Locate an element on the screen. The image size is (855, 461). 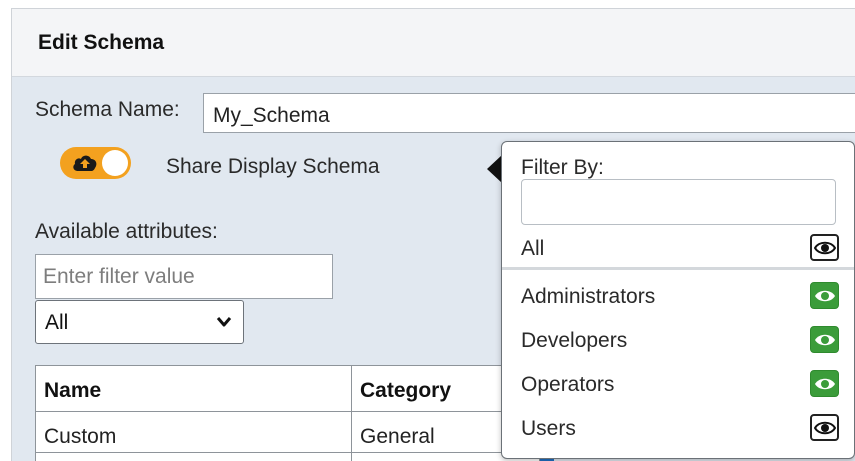
header-divider is located at coordinates (288, 411).